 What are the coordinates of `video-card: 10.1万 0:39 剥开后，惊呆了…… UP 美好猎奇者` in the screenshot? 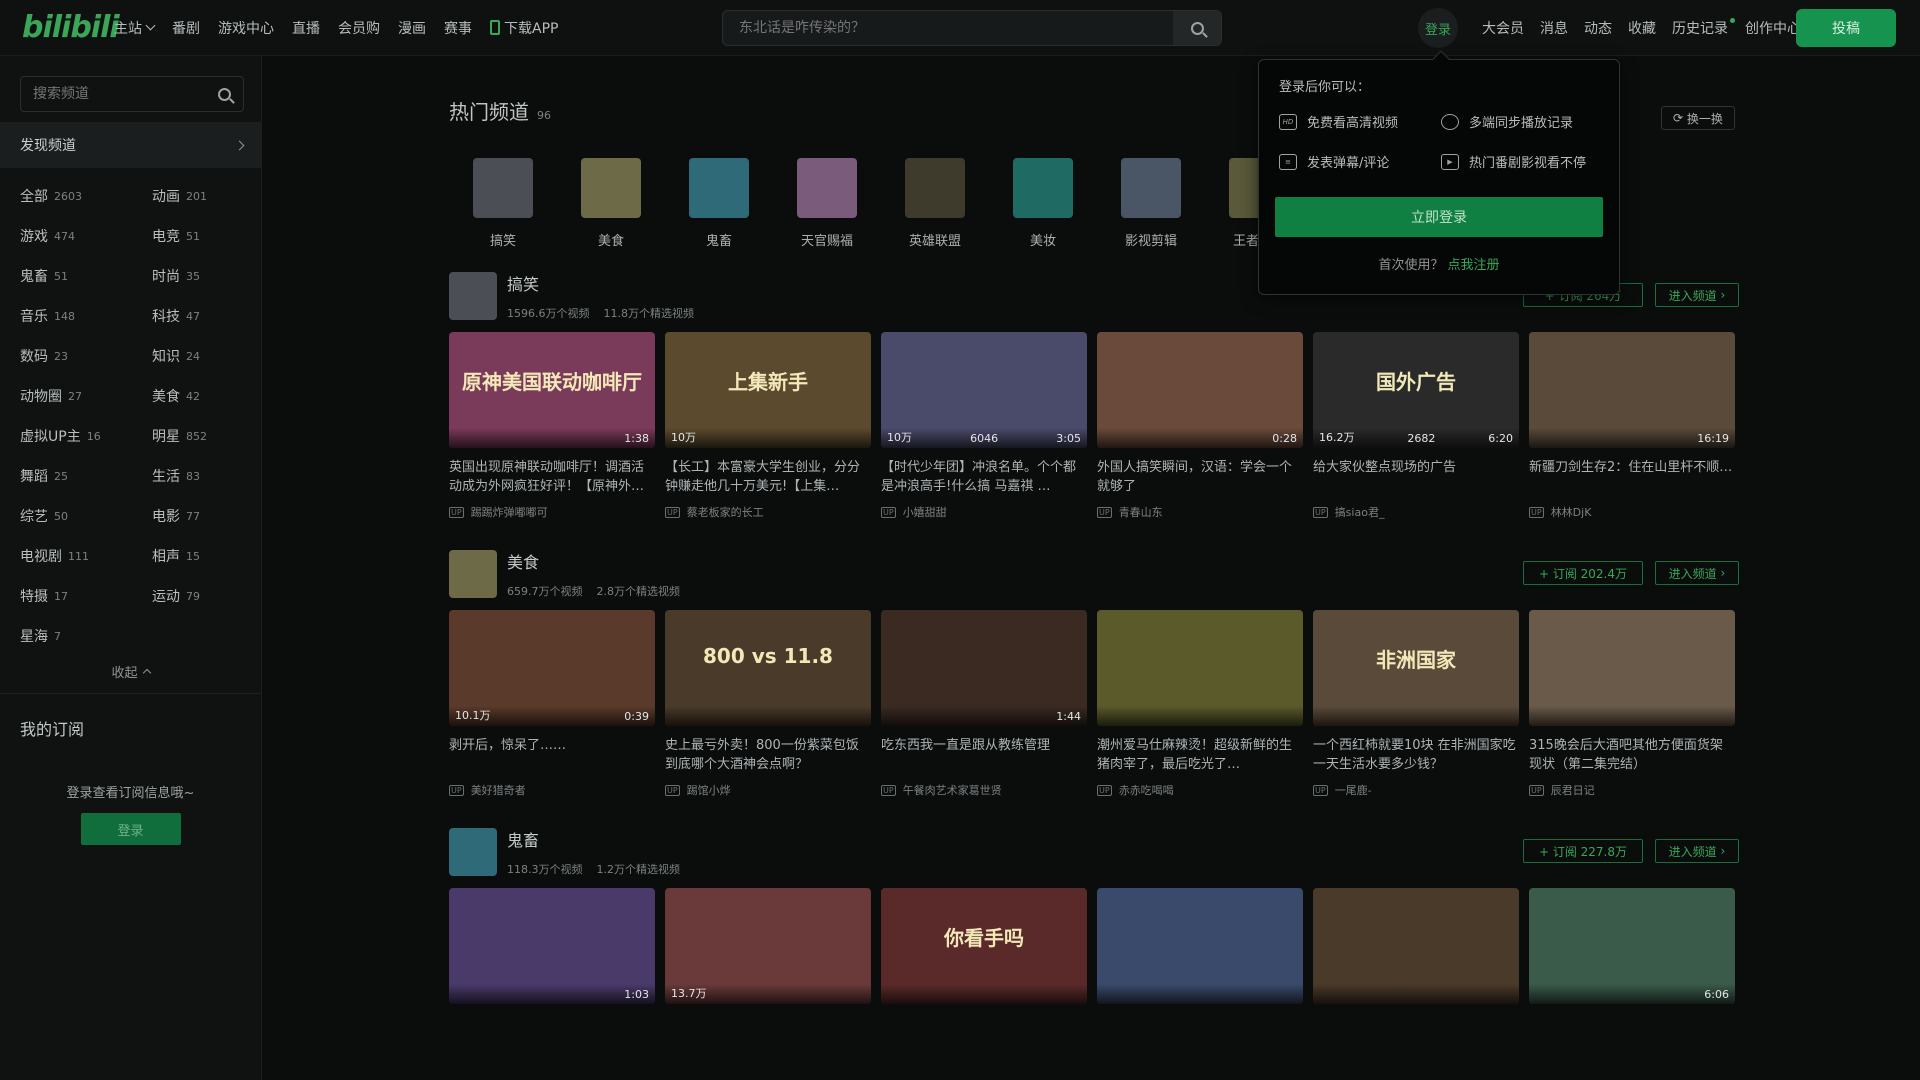 It's located at (552, 704).